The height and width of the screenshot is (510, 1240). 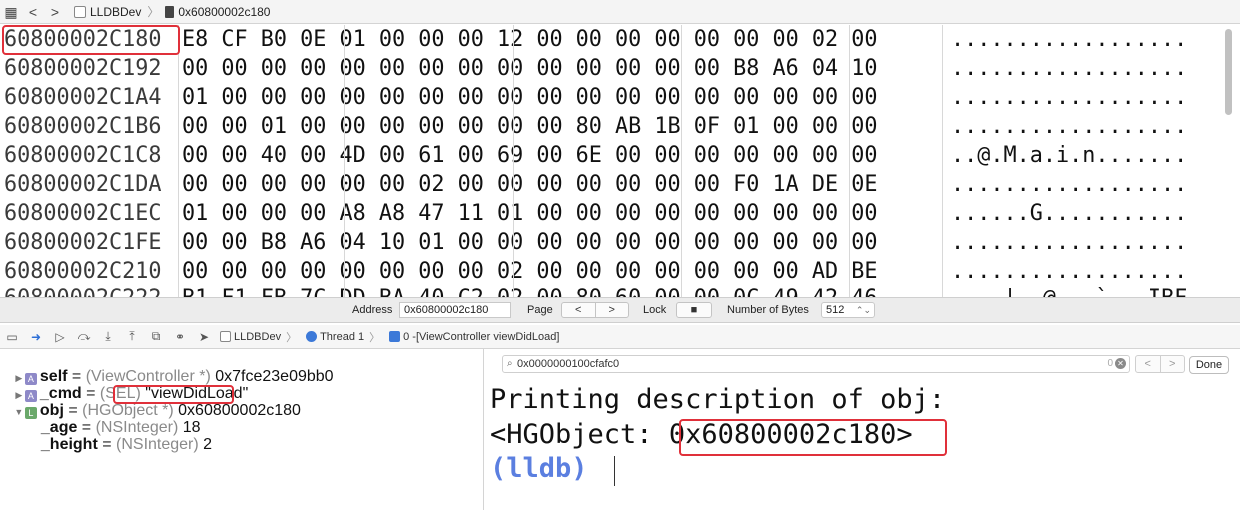 I want to click on search-prev-button: <, so click(x=1148, y=364).